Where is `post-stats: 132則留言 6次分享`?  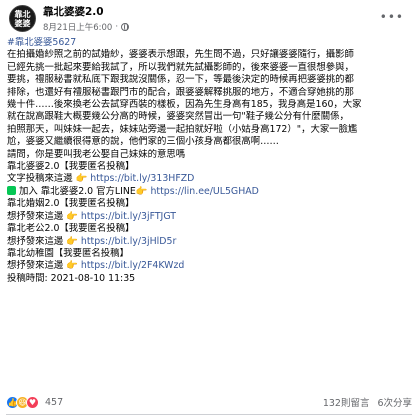
post-stats: 132則留言 6次分享 is located at coordinates (367, 402).